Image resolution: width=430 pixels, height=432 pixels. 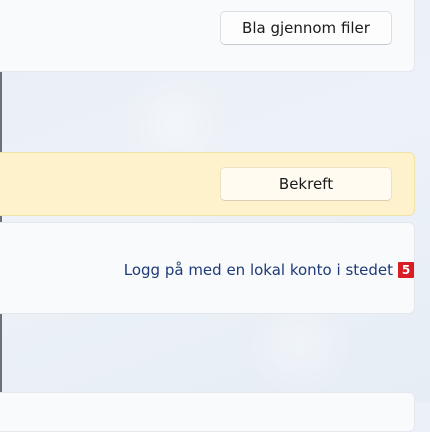 I want to click on warning-card: Bekreft, so click(x=207, y=184).